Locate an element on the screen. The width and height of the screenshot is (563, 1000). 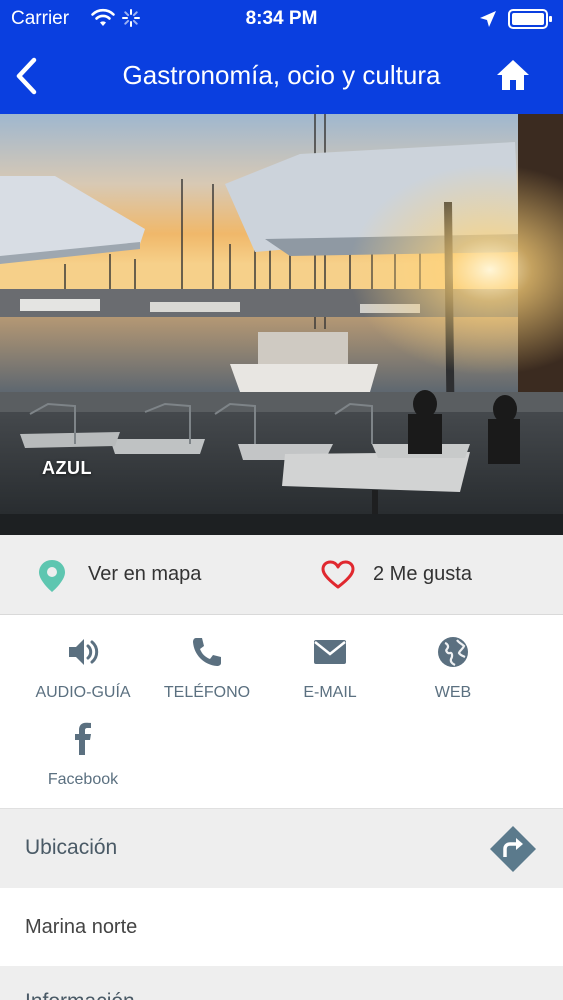
page-title: Gastronomía, ocio y cultura is located at coordinates (281, 75).